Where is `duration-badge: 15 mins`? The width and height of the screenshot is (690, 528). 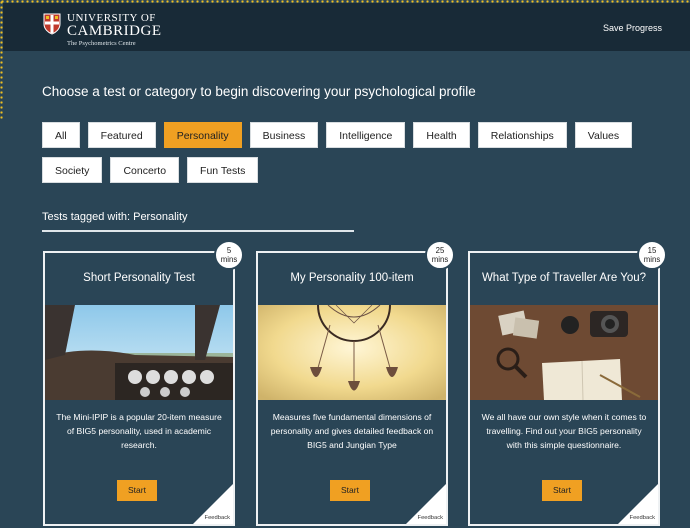 duration-badge: 15 mins is located at coordinates (652, 255).